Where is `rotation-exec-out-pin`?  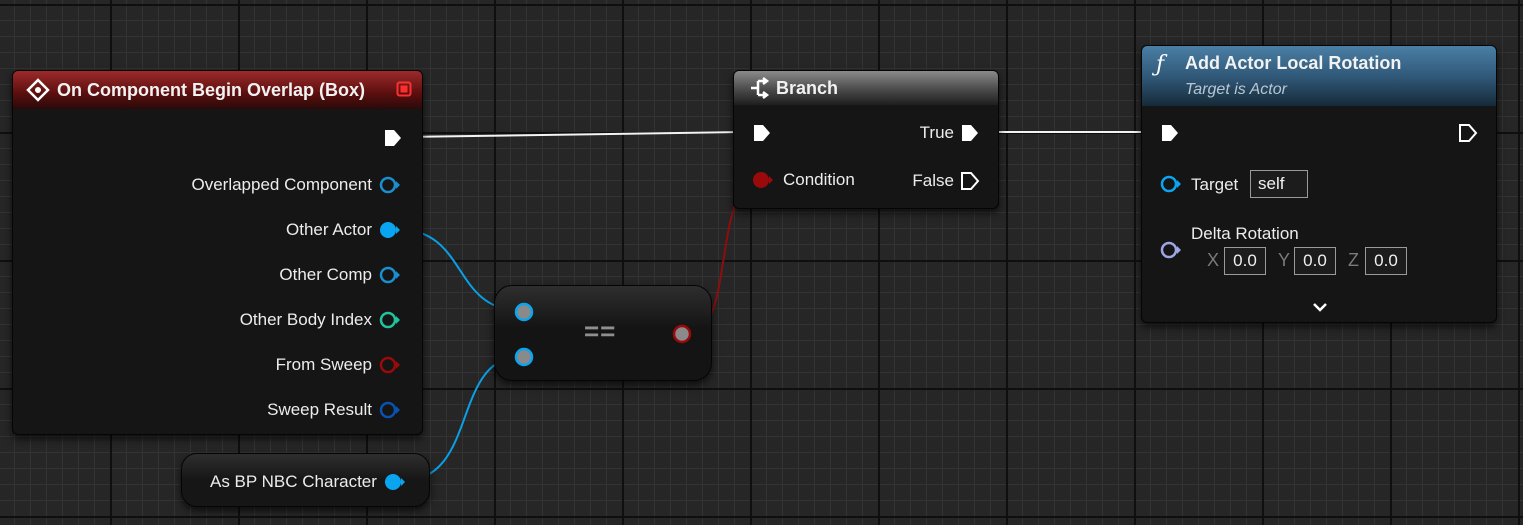 rotation-exec-out-pin is located at coordinates (1468, 133).